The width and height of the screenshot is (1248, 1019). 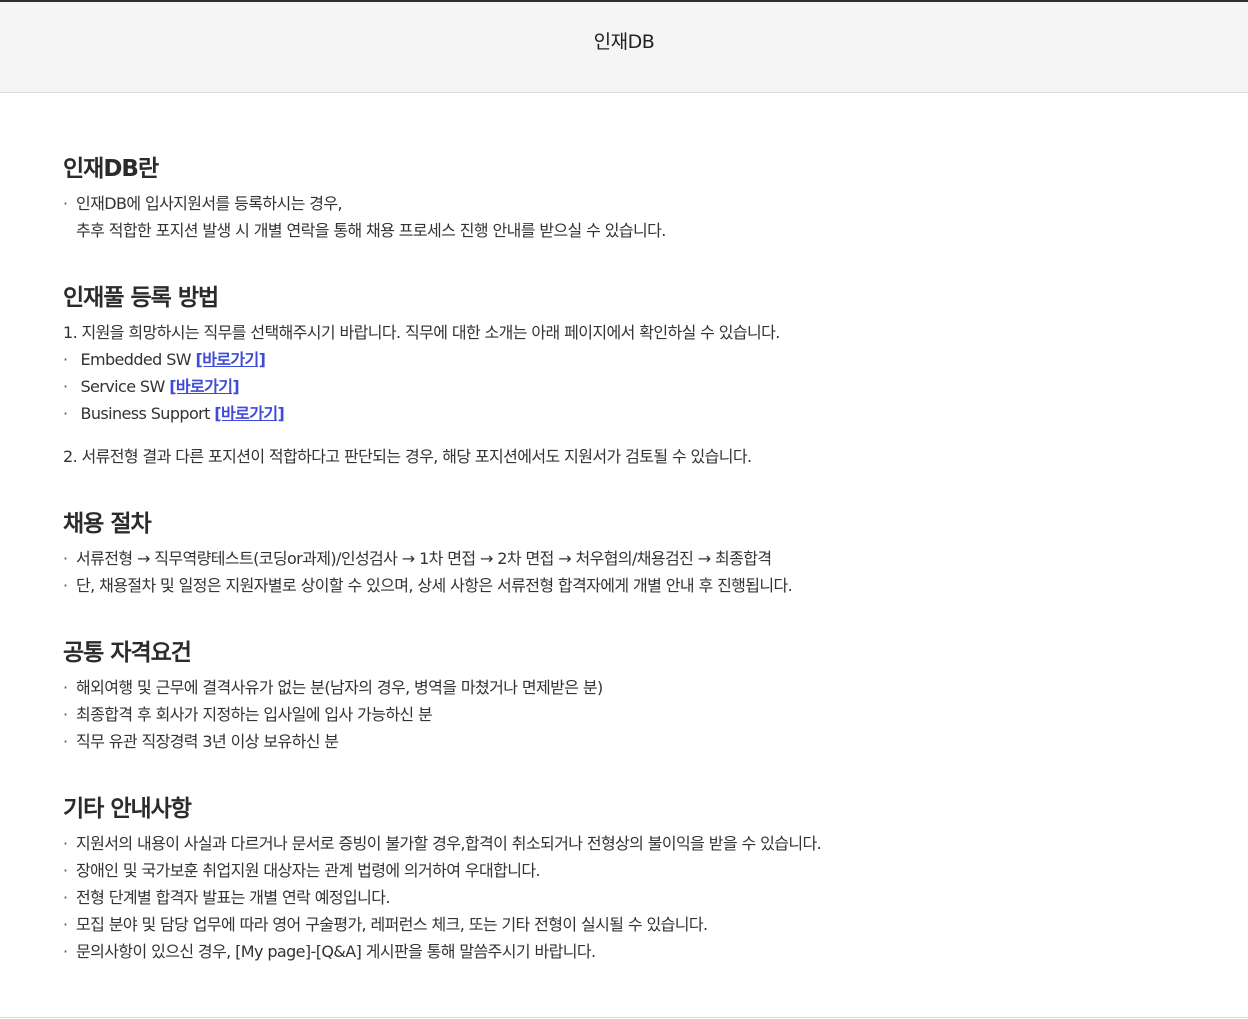 What do you see at coordinates (623, 386) in the screenshot?
I see `job-item-service-sw: Service SW [바로가기]` at bounding box center [623, 386].